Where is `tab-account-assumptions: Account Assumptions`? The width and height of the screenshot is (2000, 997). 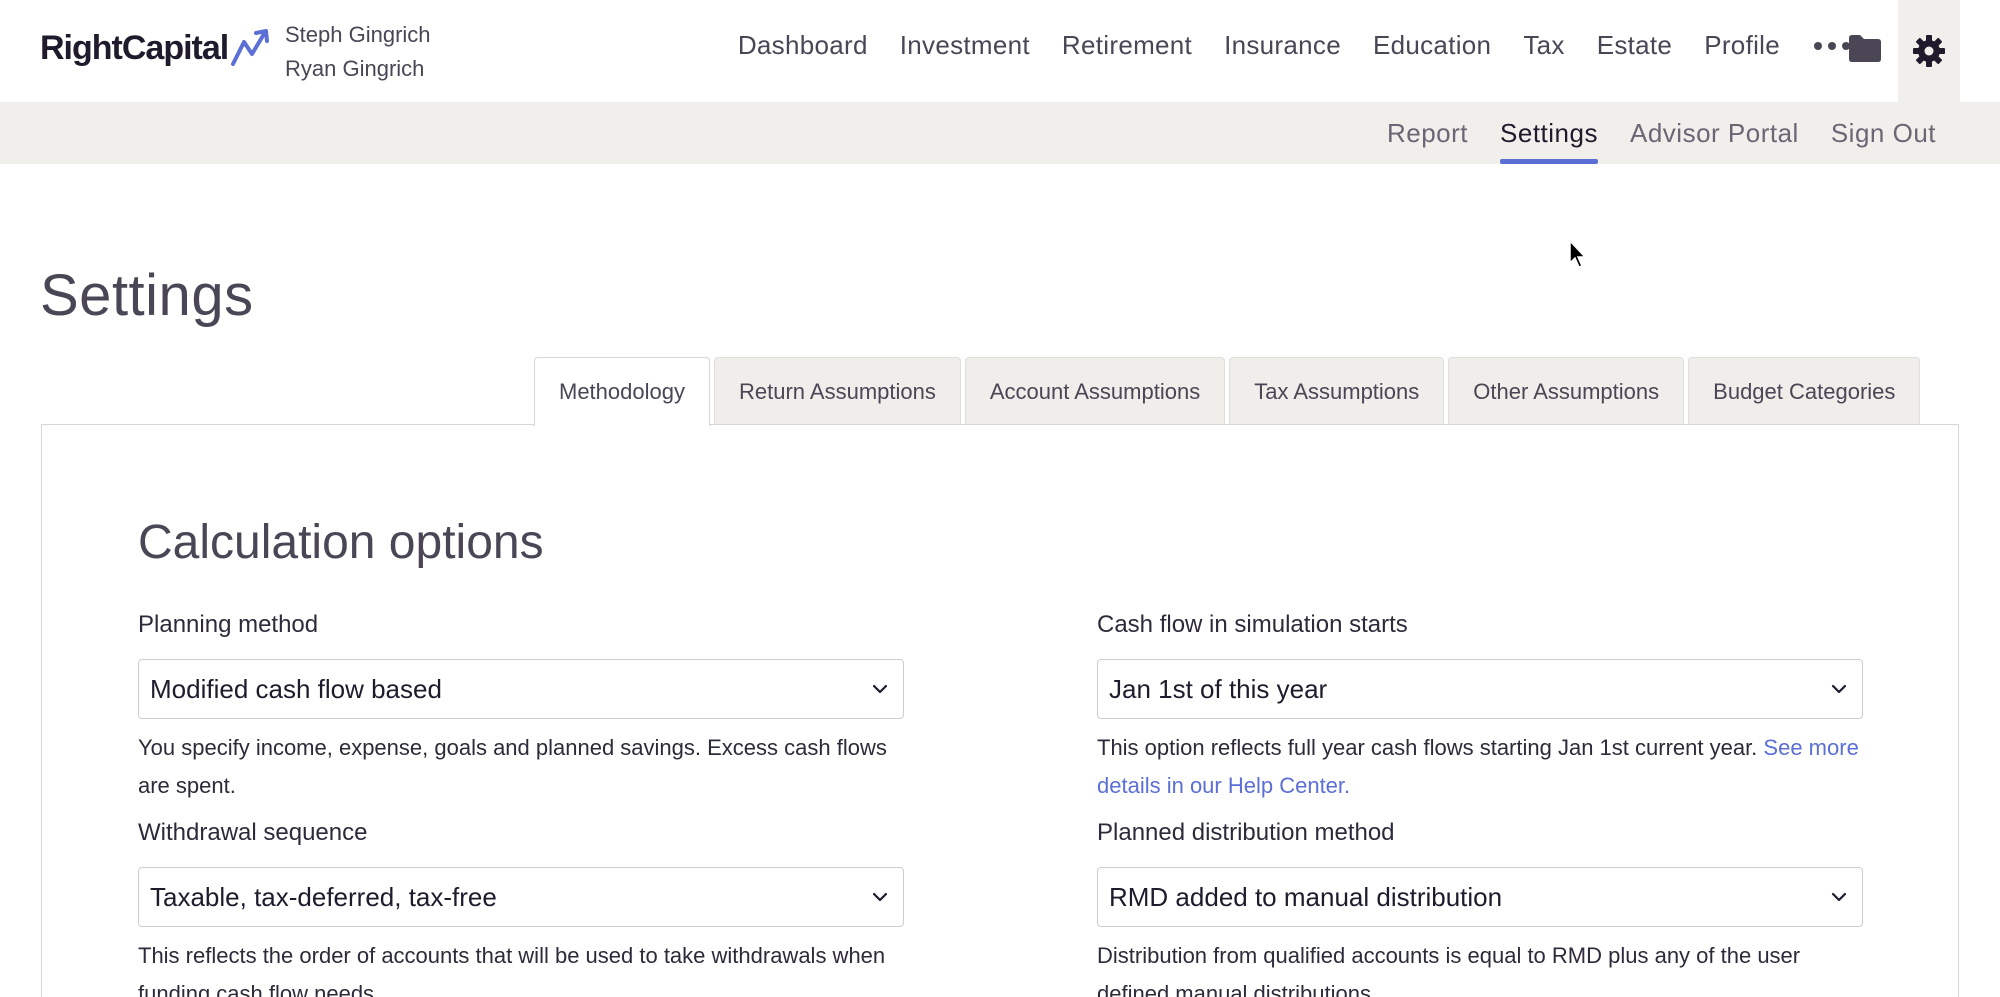 tab-account-assumptions: Account Assumptions is located at coordinates (1095, 391).